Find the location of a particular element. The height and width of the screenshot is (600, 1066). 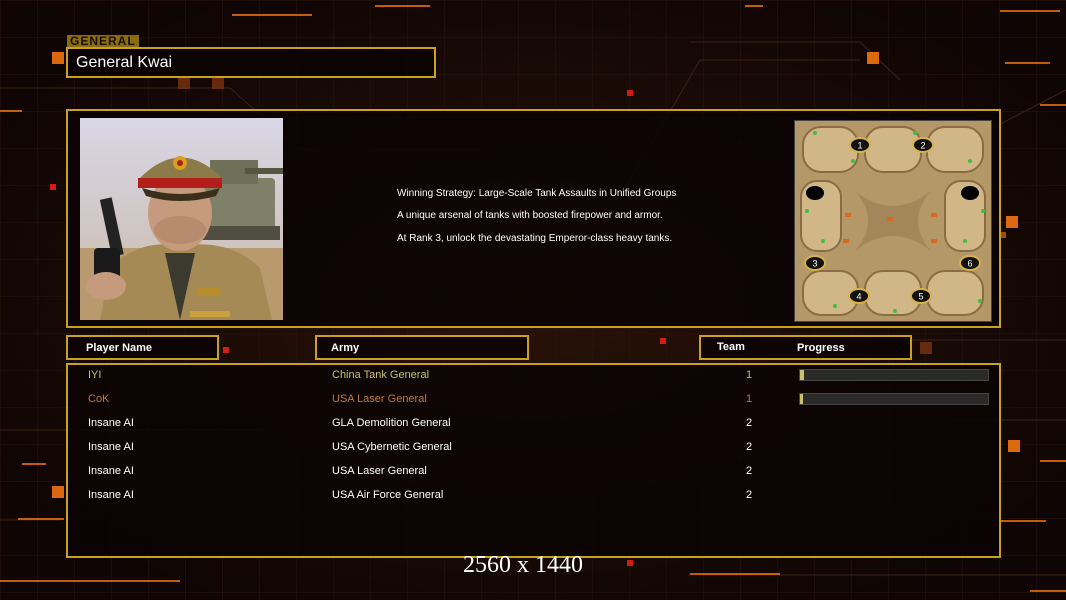

general-portrait is located at coordinates (181, 219).